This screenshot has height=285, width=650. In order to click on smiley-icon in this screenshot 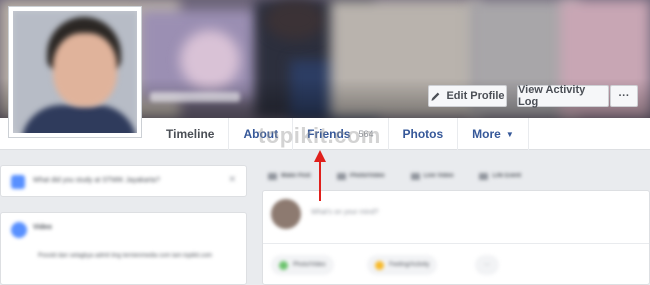, I will do `click(379, 265)`.